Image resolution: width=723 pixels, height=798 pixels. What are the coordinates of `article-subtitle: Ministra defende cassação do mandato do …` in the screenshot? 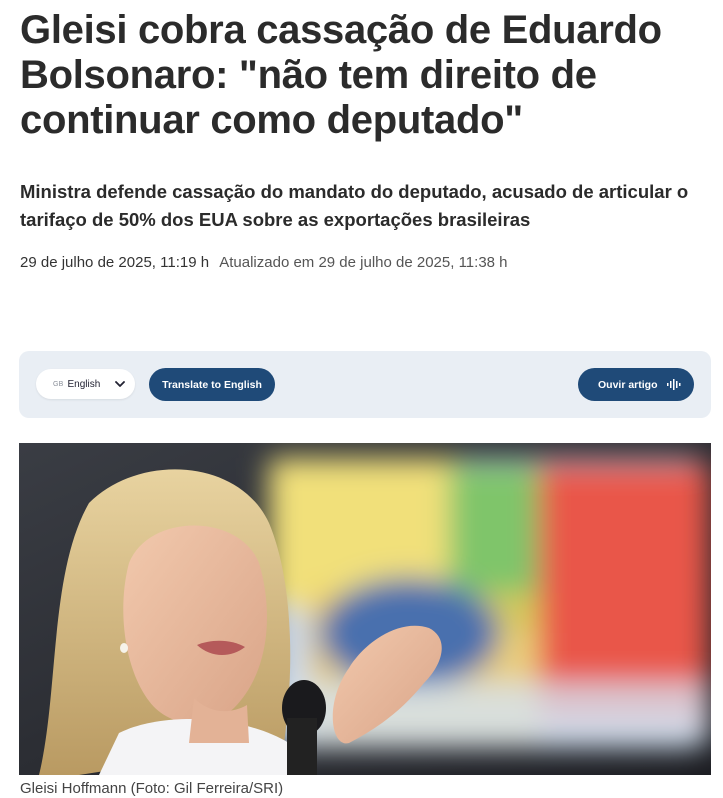 It's located at (354, 205).